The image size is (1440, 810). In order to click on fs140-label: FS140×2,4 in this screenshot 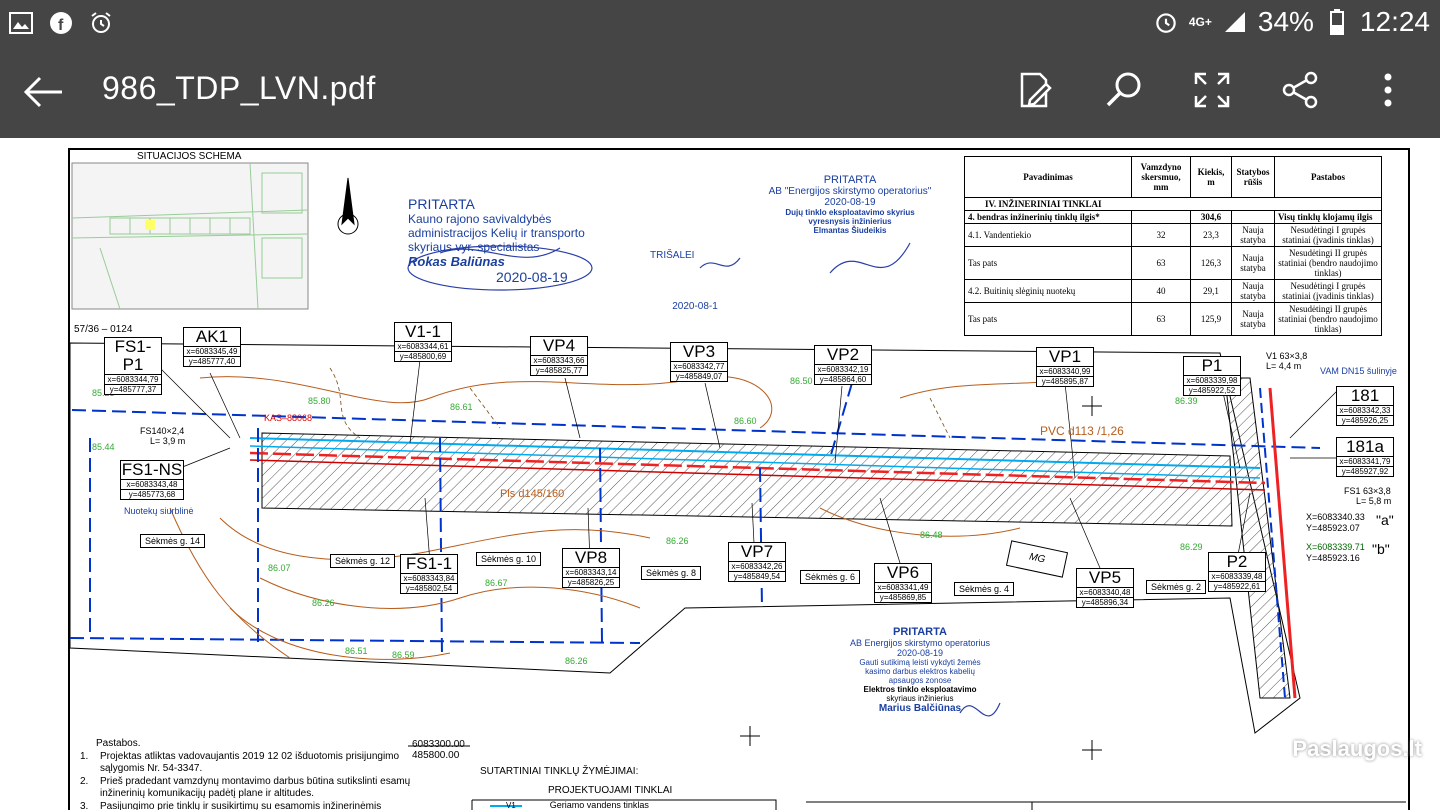, I will do `click(162, 431)`.